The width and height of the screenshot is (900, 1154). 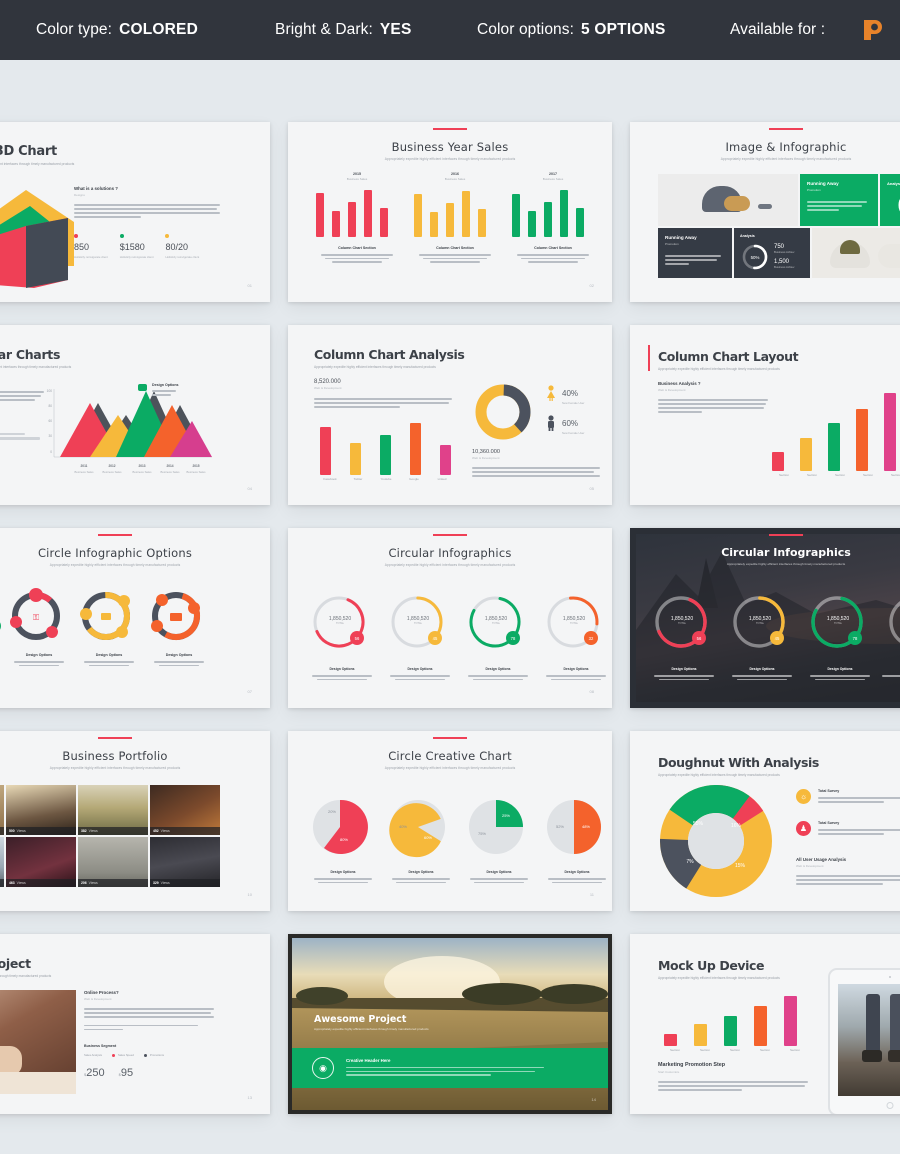 What do you see at coordinates (553, 217) in the screenshot?
I see `bar-group: 2017 Business Sales Column Chart Section` at bounding box center [553, 217].